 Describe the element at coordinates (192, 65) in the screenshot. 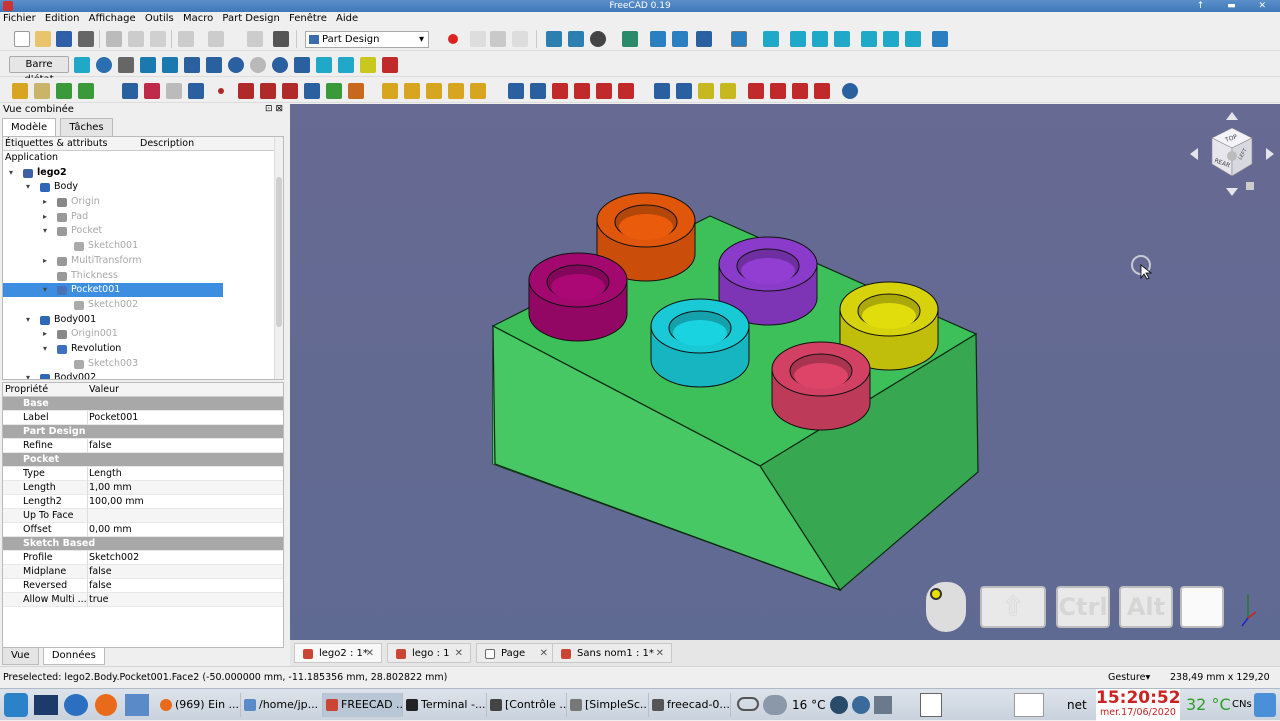

I see `group-icon` at that location.